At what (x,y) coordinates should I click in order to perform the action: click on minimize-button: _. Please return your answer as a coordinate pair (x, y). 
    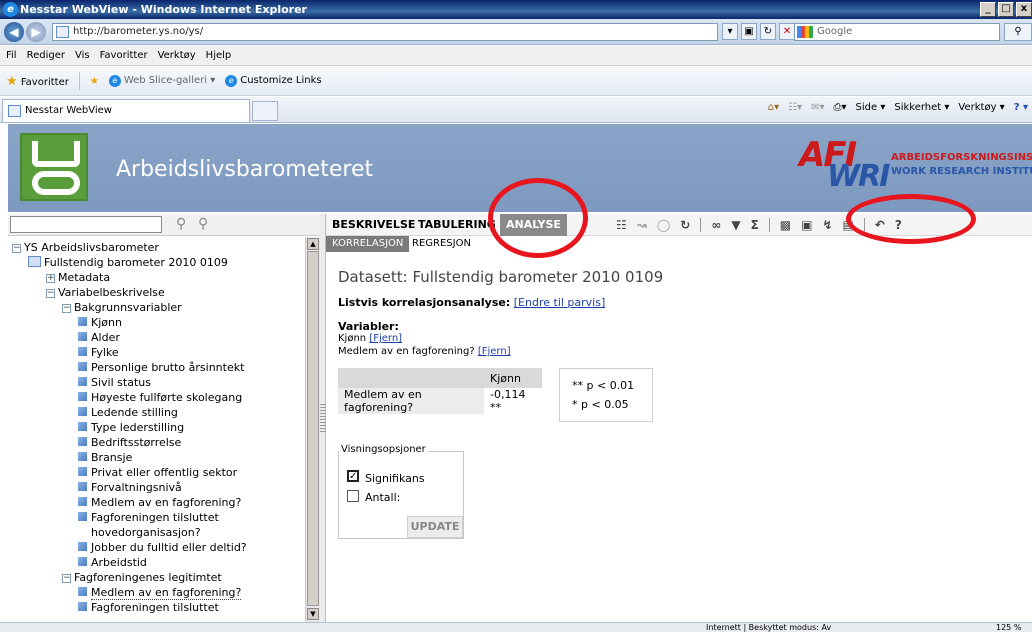
    Looking at the image, I should click on (988, 9).